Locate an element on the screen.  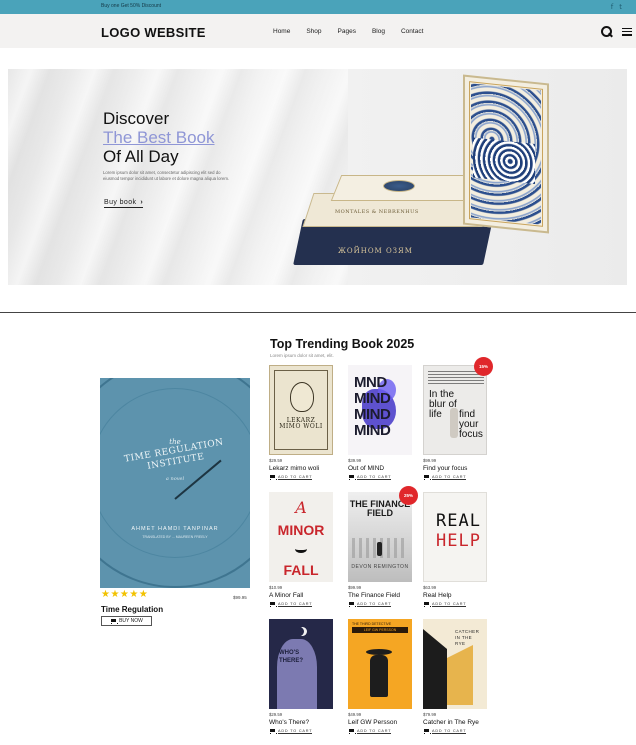
nav-blog: Blog is located at coordinates (378, 31).